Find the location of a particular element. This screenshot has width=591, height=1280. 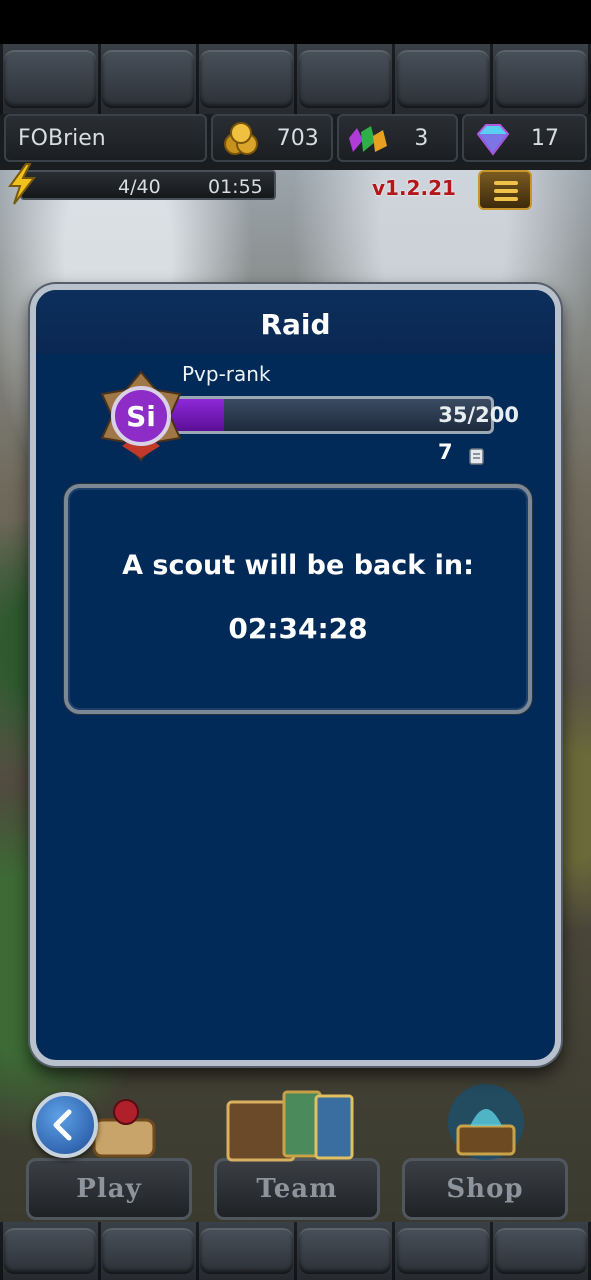

dialog-title: Raid is located at coordinates (295, 324).